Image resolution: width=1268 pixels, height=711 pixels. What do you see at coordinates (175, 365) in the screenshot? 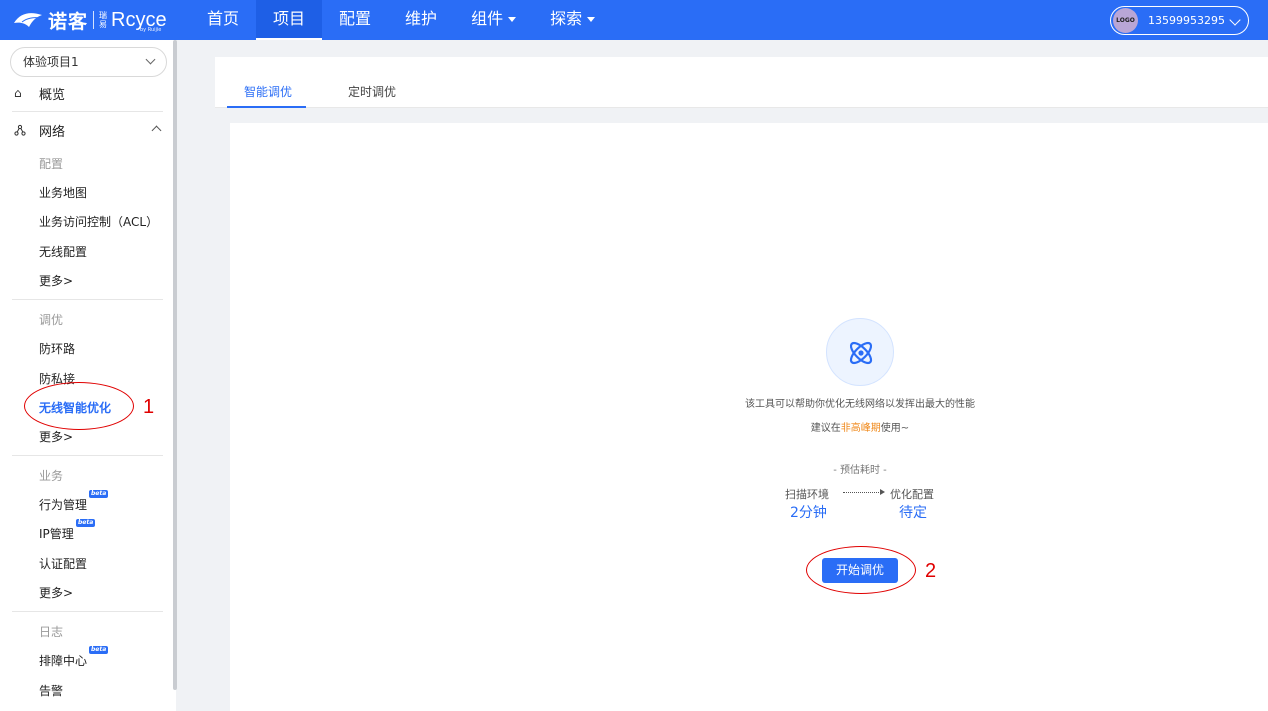
I see `sidebar-scrollbar` at bounding box center [175, 365].